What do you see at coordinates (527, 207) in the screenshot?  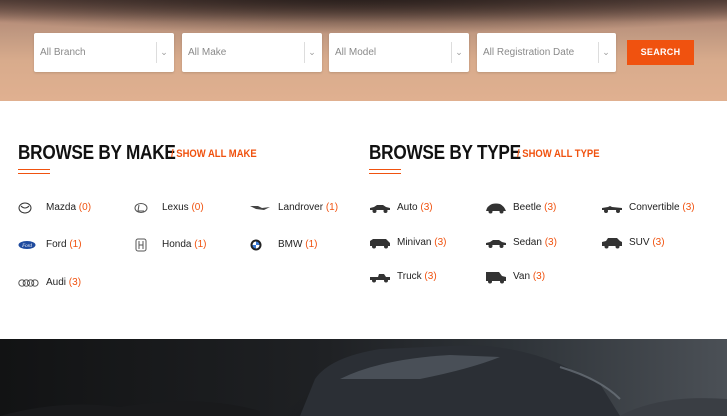 I see `type-name: Beetle` at bounding box center [527, 207].